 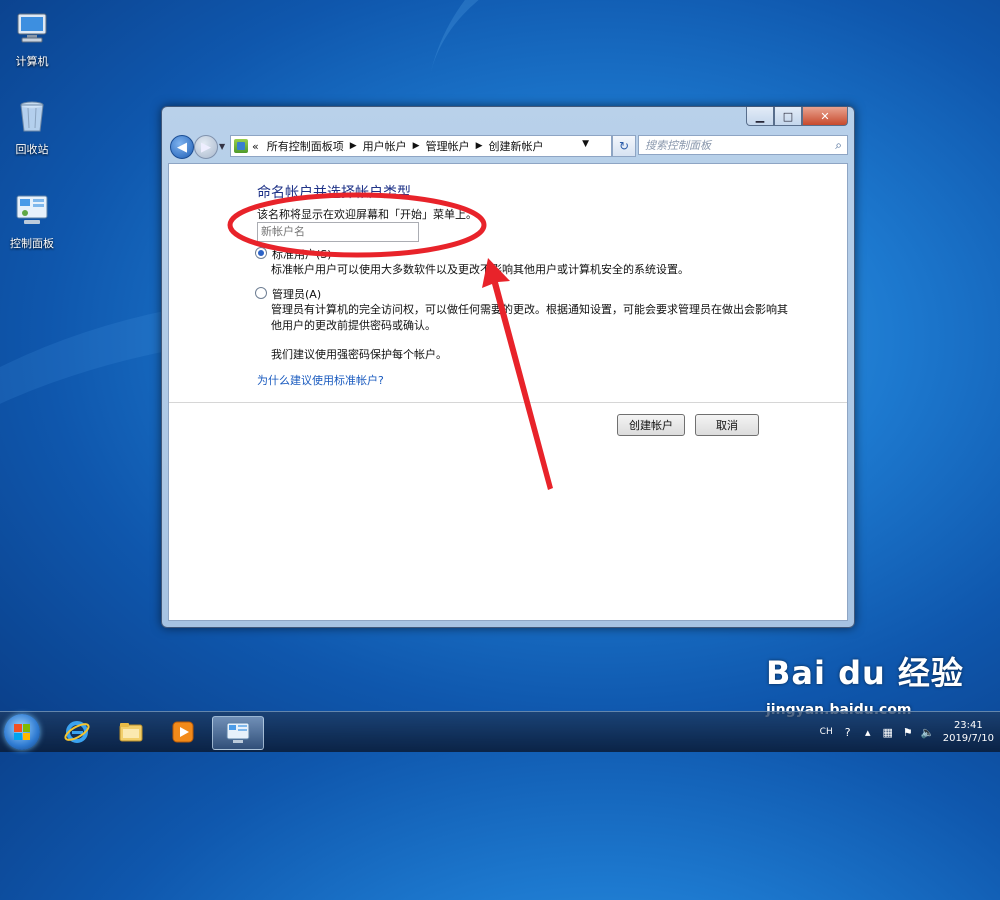 I want to click on start-button, so click(x=22, y=732).